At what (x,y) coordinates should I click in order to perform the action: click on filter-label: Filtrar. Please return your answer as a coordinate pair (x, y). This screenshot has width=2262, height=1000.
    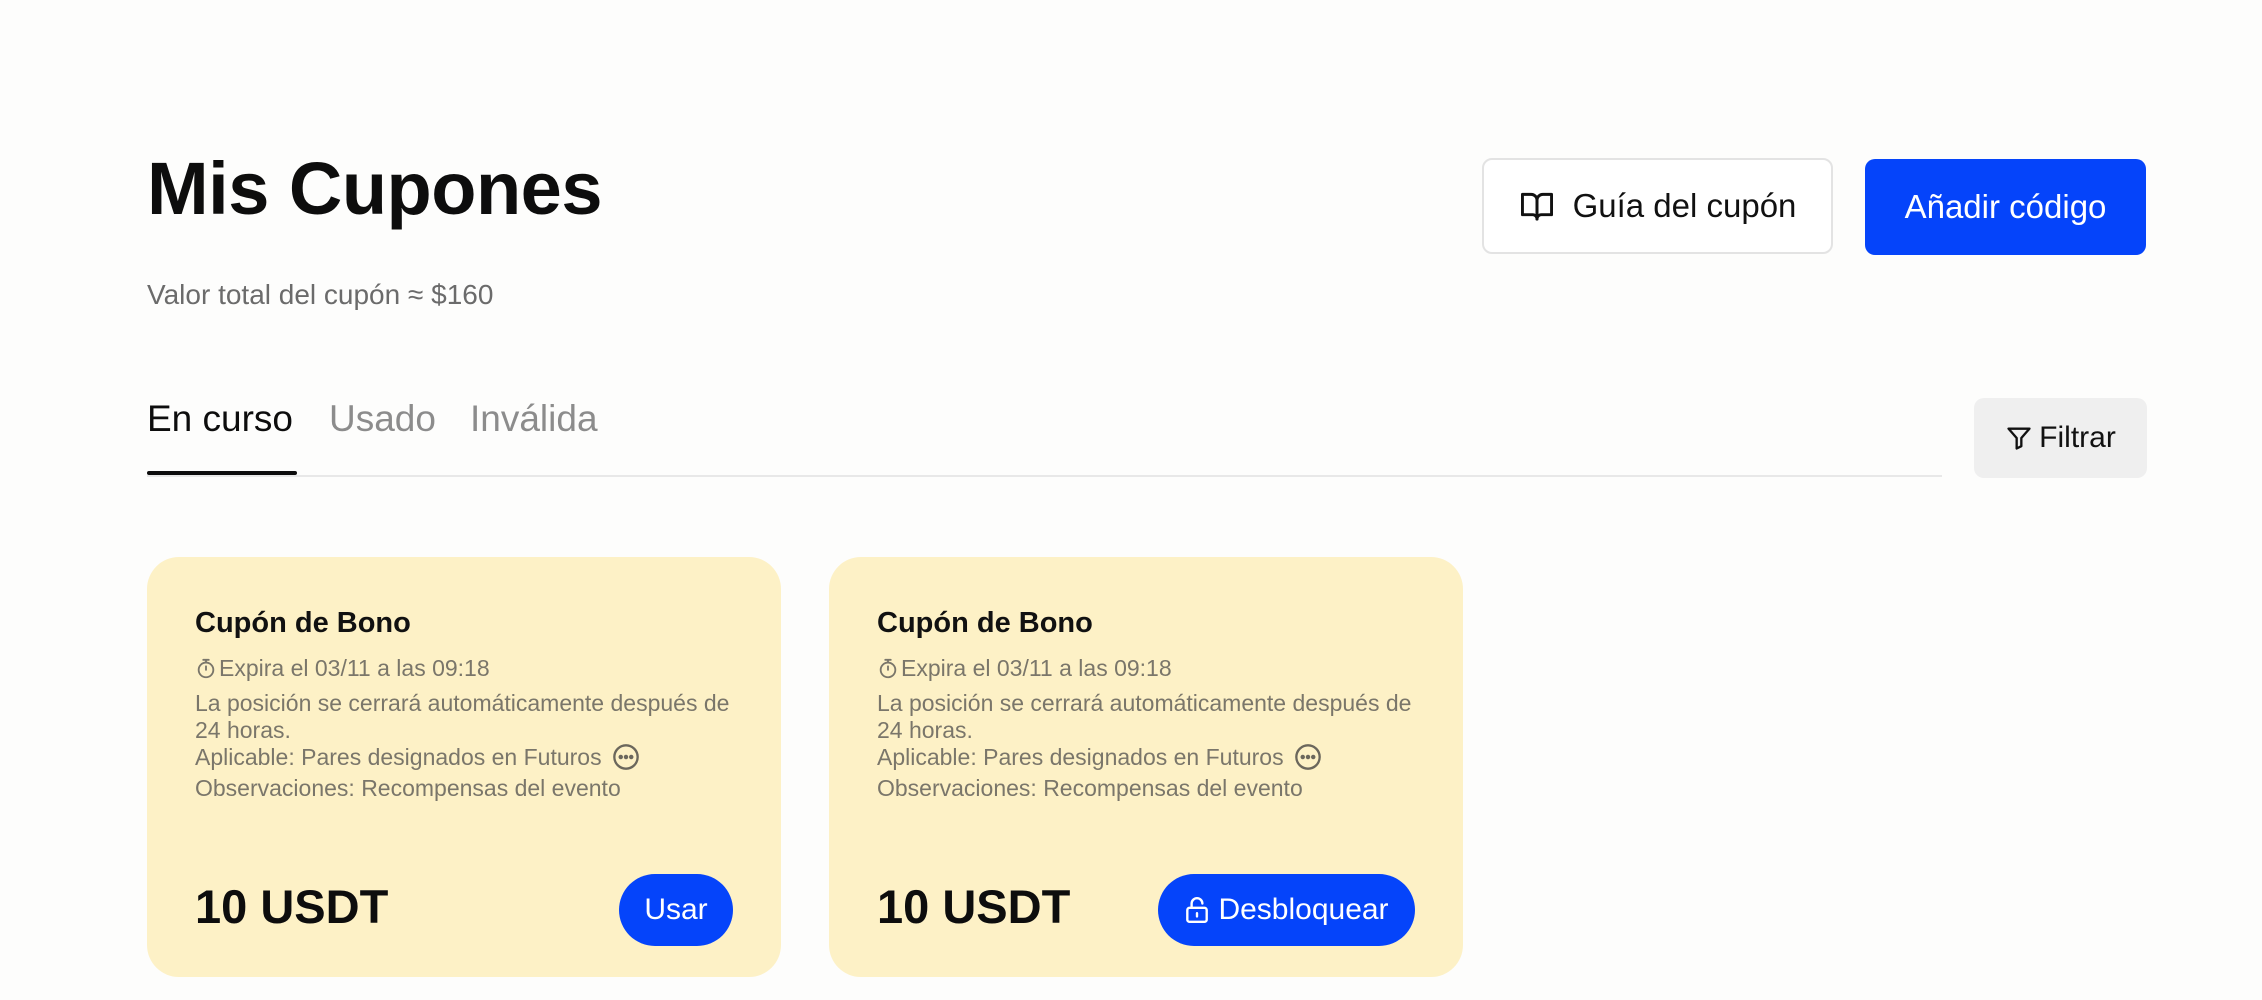
    Looking at the image, I should click on (2077, 437).